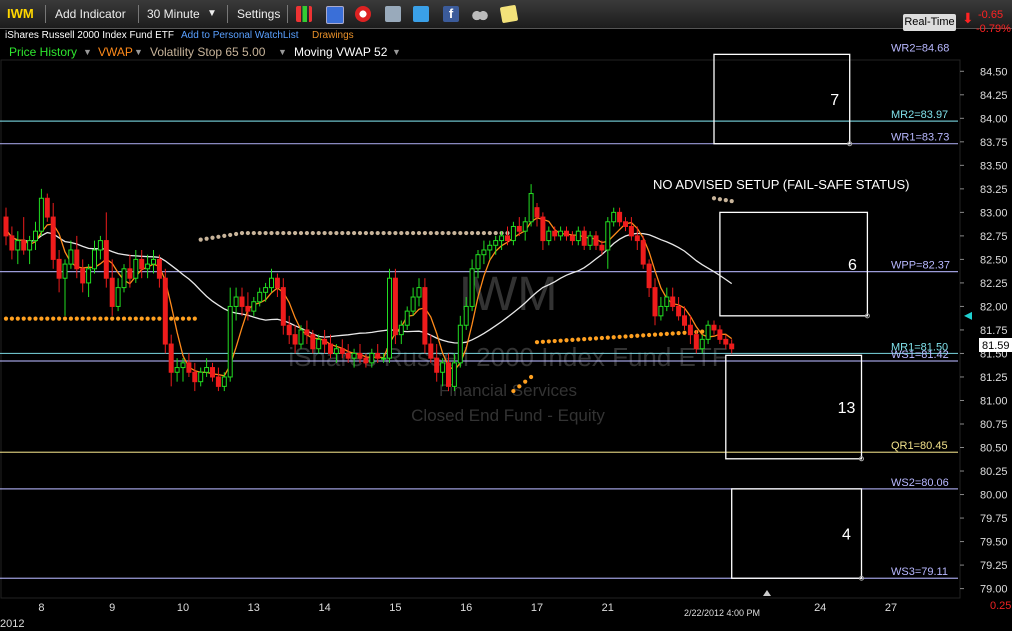 This screenshot has height=631, width=1012. What do you see at coordinates (395, 608) in the screenshot?
I see `x-tick-label: 15` at bounding box center [395, 608].